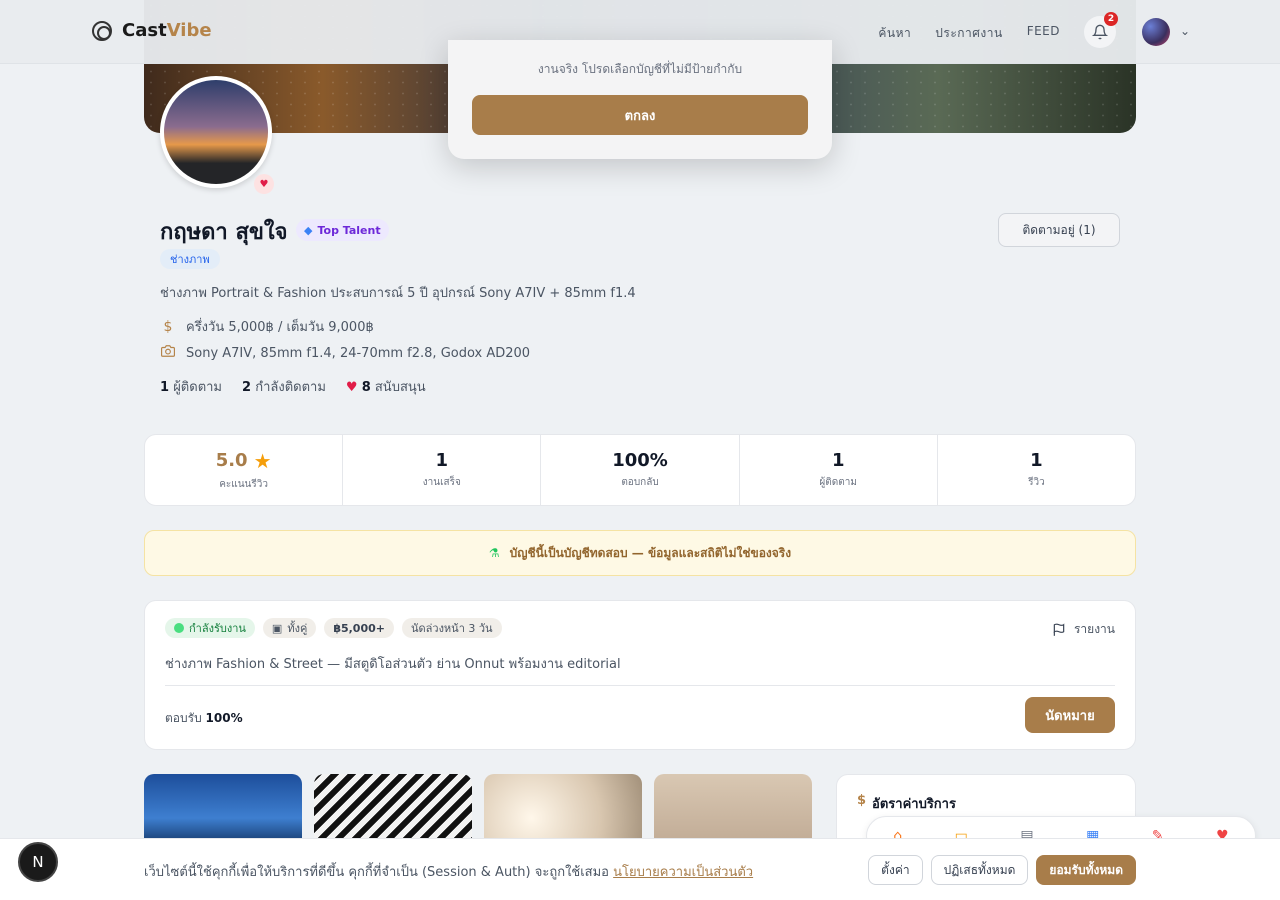 This screenshot has height=900, width=1280. I want to click on test-tube-icon: ⚗, so click(494, 553).